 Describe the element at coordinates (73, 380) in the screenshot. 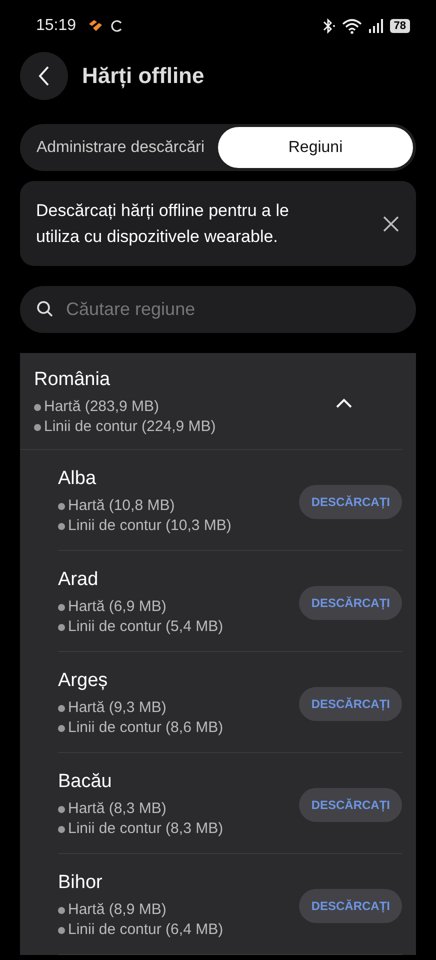

I see `country-name: România` at that location.